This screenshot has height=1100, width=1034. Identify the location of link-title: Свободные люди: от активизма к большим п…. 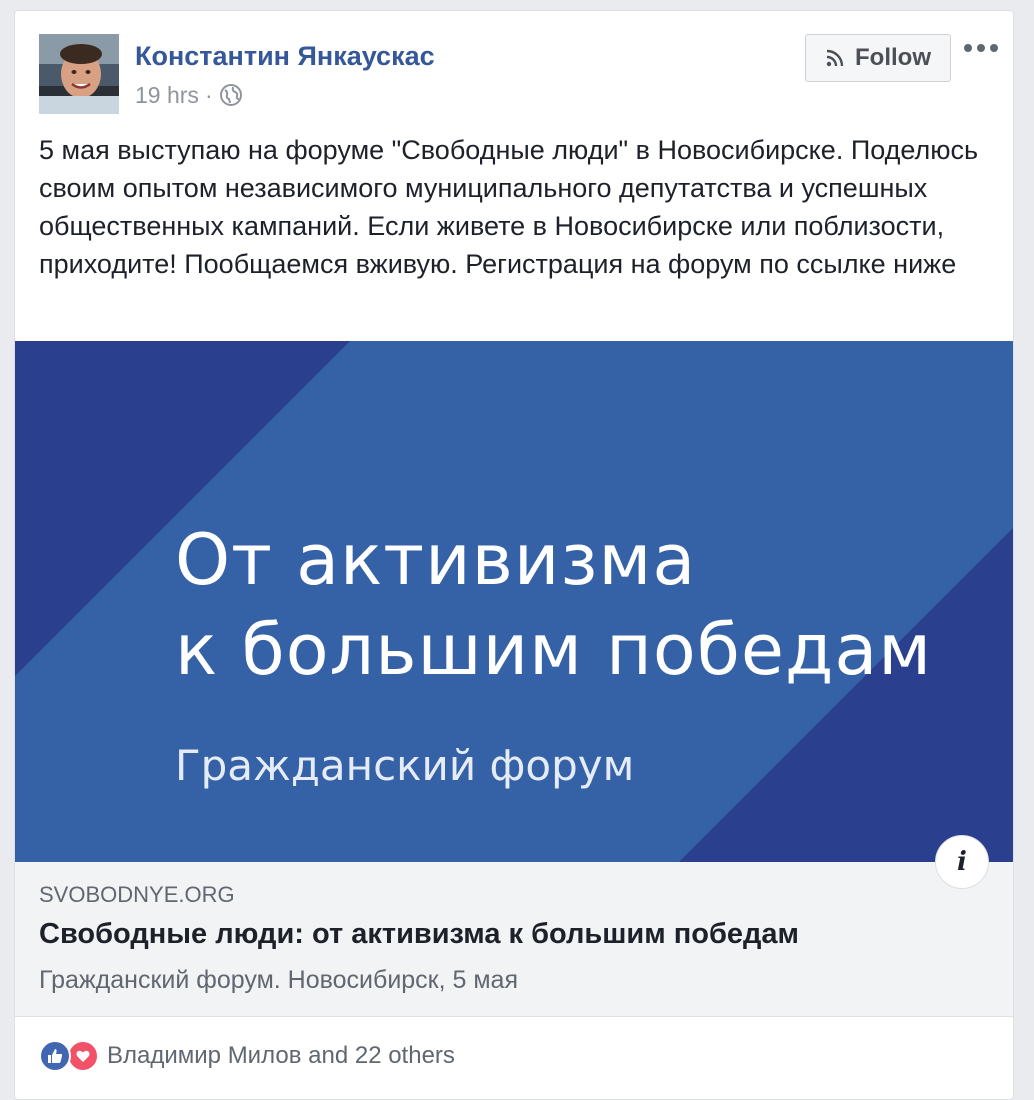
(419, 934).